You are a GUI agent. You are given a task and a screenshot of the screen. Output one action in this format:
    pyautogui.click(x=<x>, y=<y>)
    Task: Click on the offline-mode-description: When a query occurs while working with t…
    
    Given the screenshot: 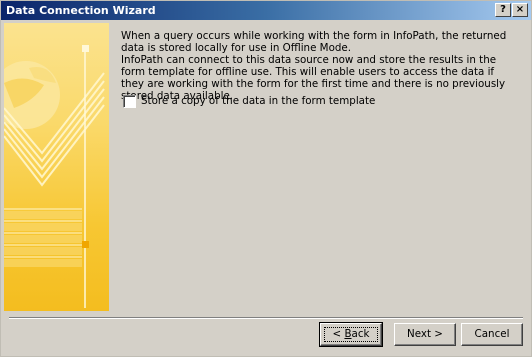 What is the action you would take?
    pyautogui.click(x=314, y=42)
    